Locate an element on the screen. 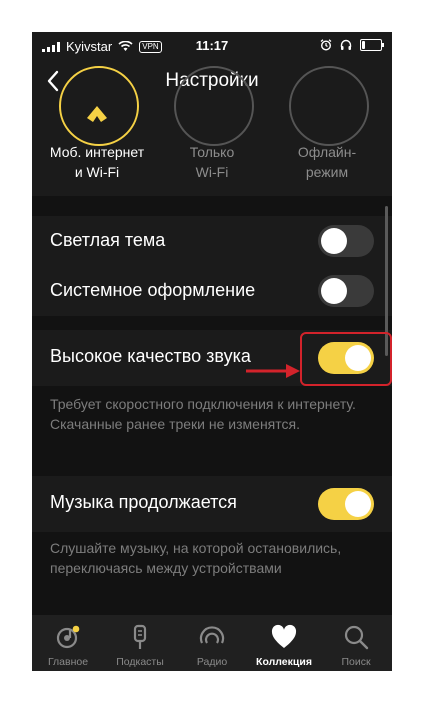  network-option-offline: Офлайн- режим is located at coordinates (327, 131).